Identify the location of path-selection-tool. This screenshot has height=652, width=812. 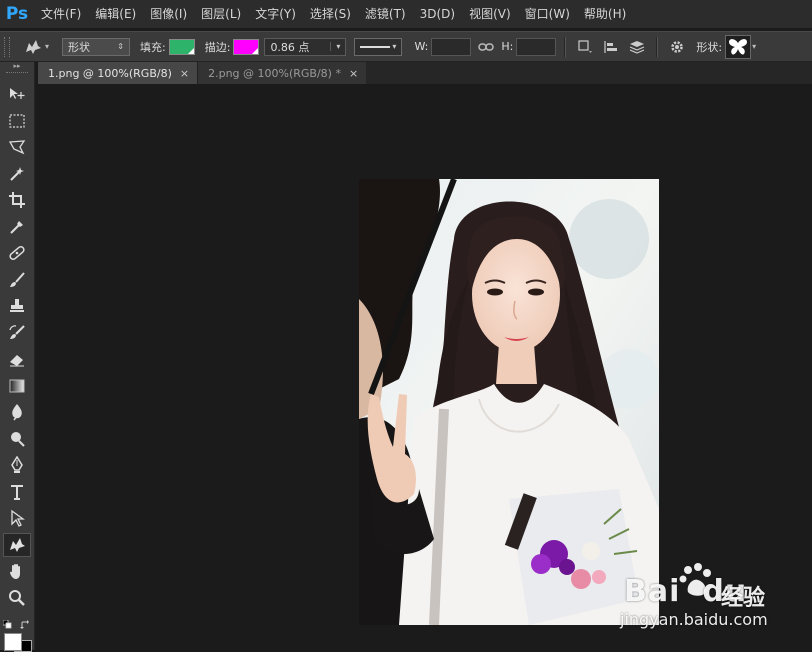
(17, 518).